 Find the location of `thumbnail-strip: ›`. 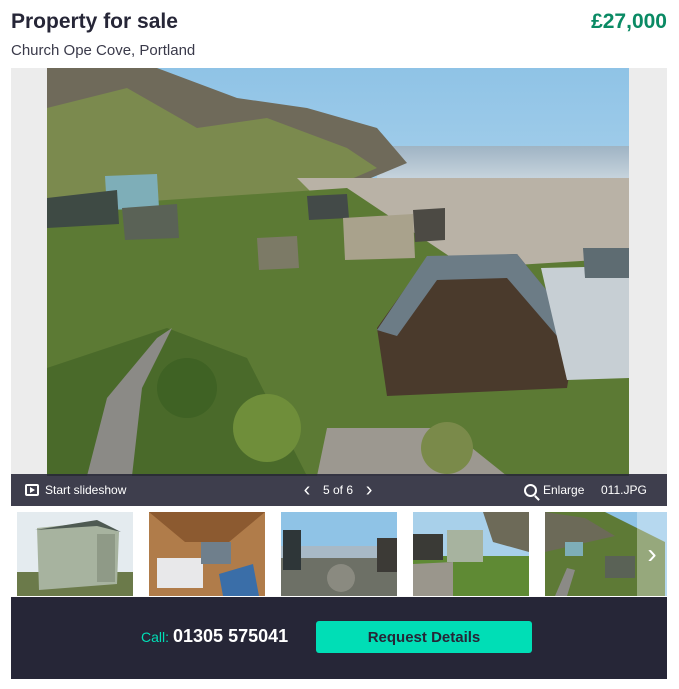

thumbnail-strip: › is located at coordinates (339, 551).